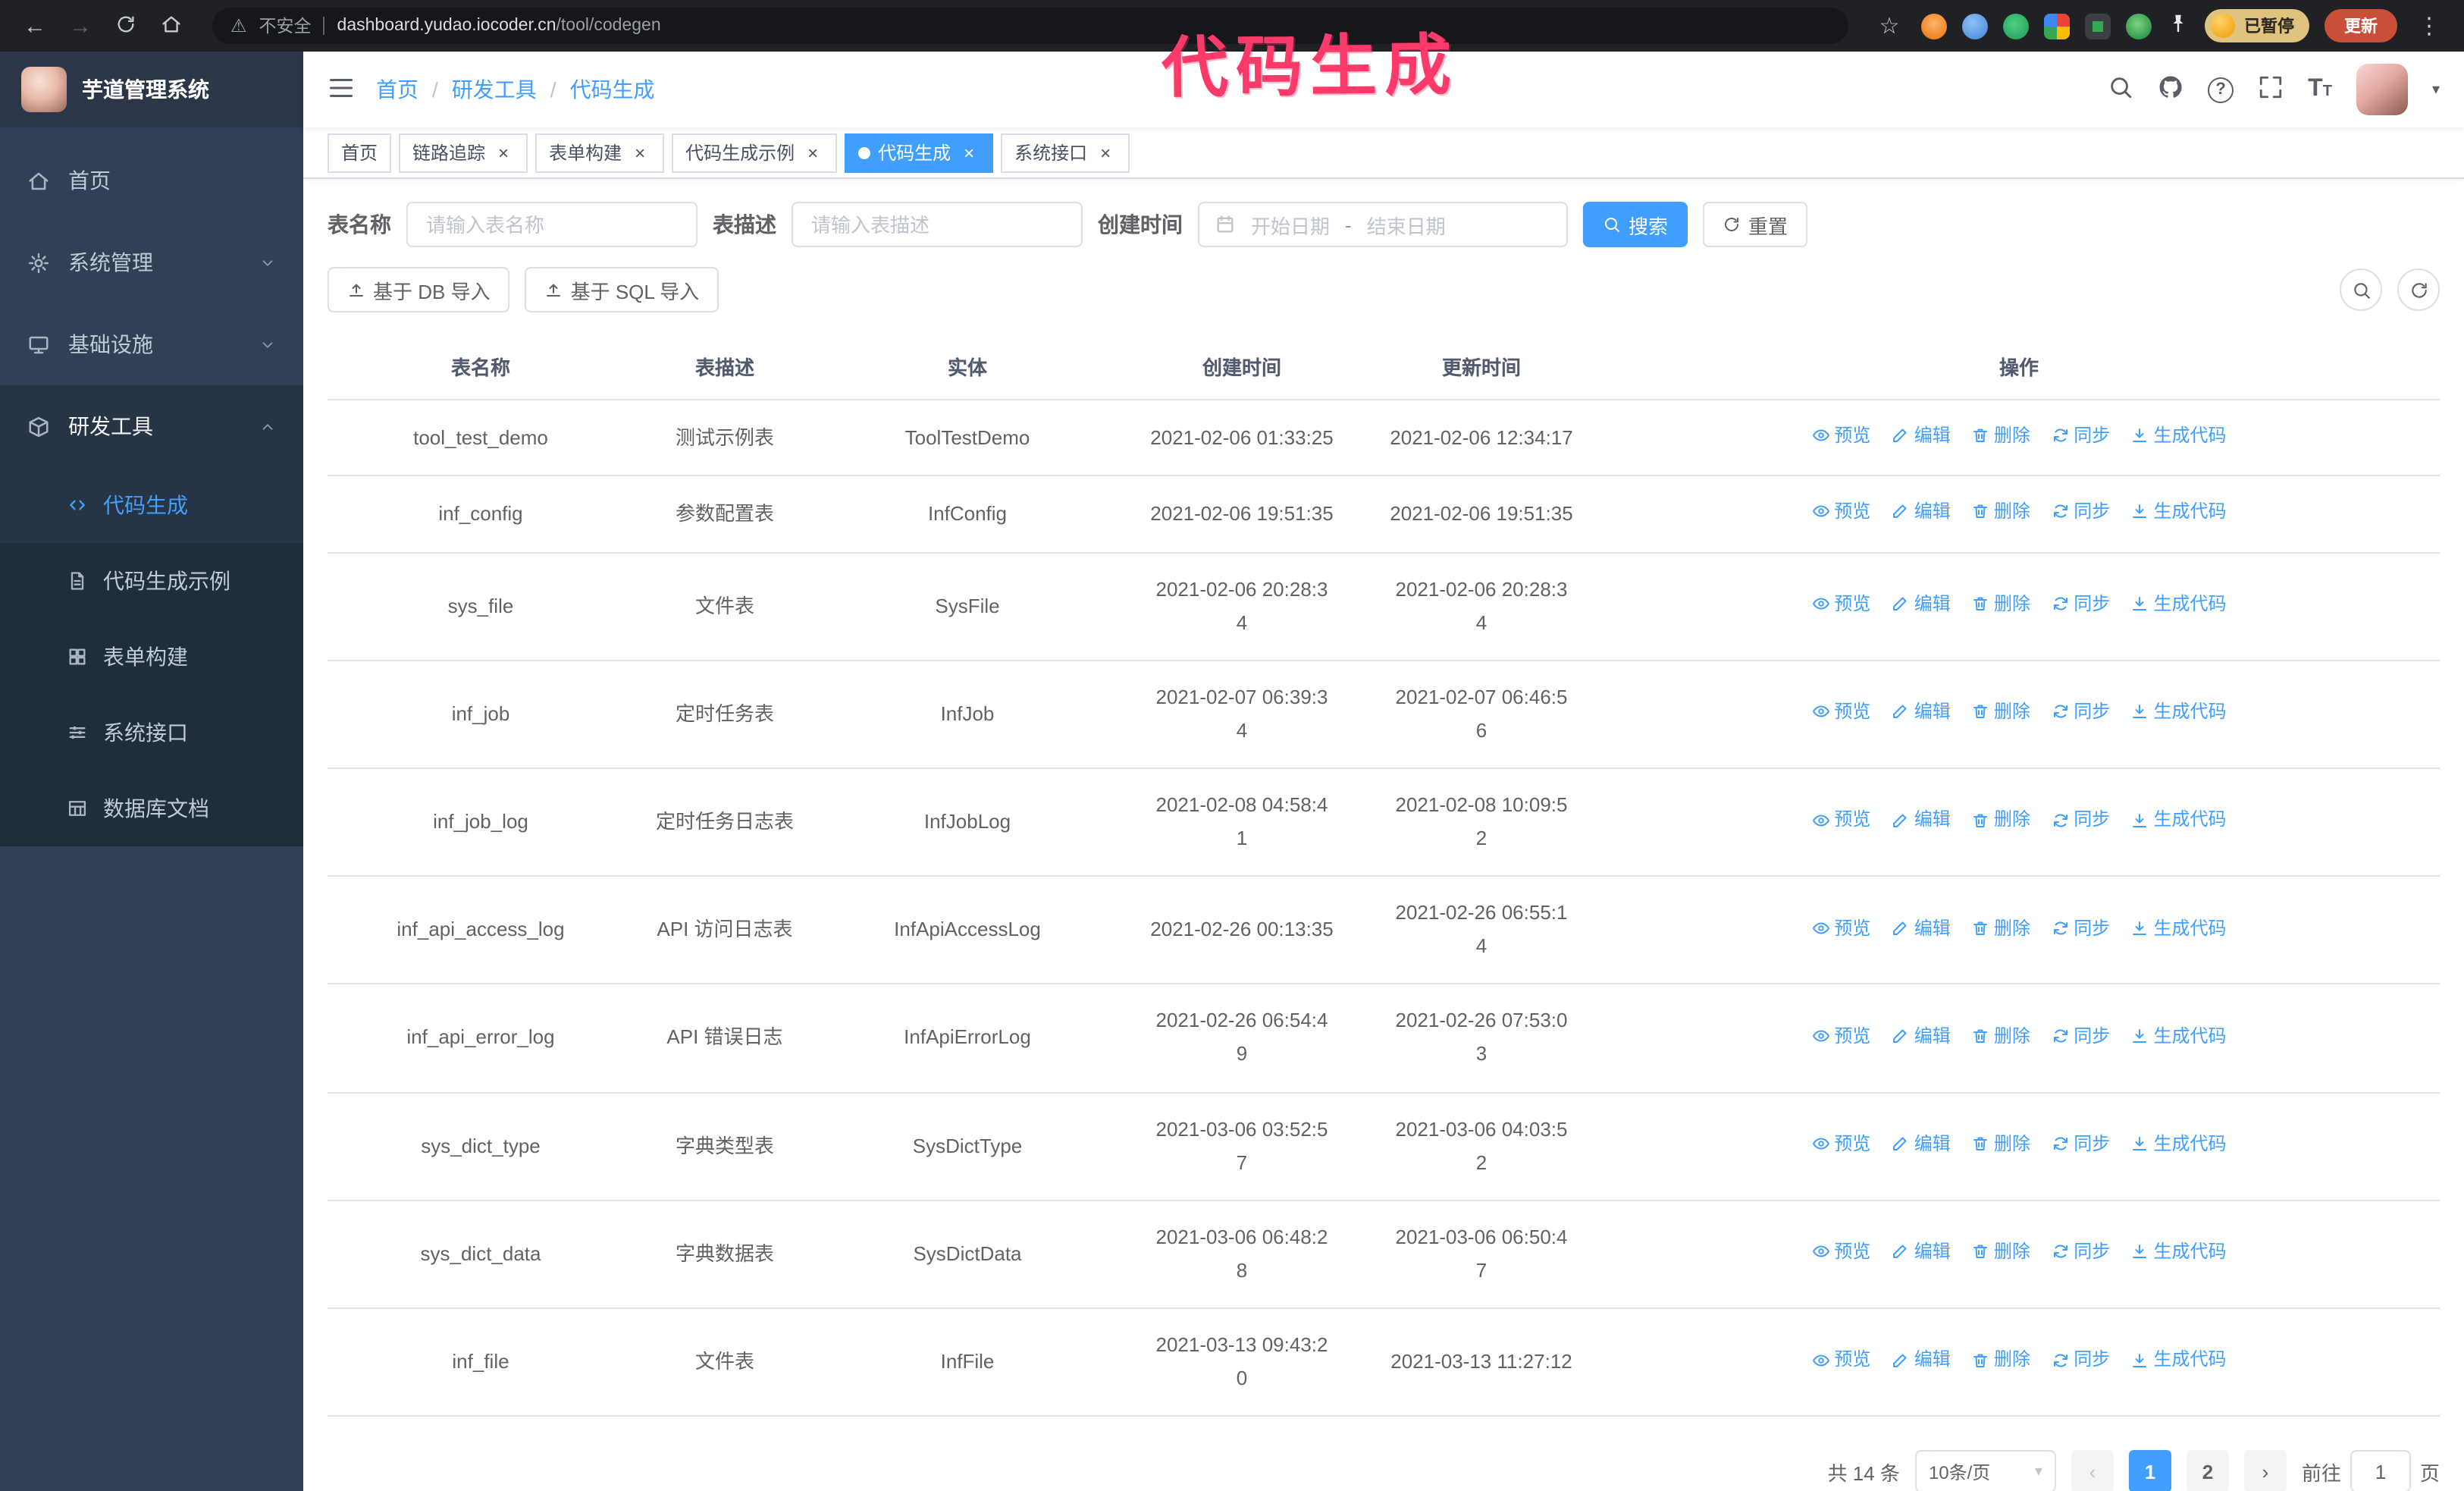  What do you see at coordinates (755, 152) in the screenshot?
I see `tab-codegen-example: 代码生成示例 ×` at bounding box center [755, 152].